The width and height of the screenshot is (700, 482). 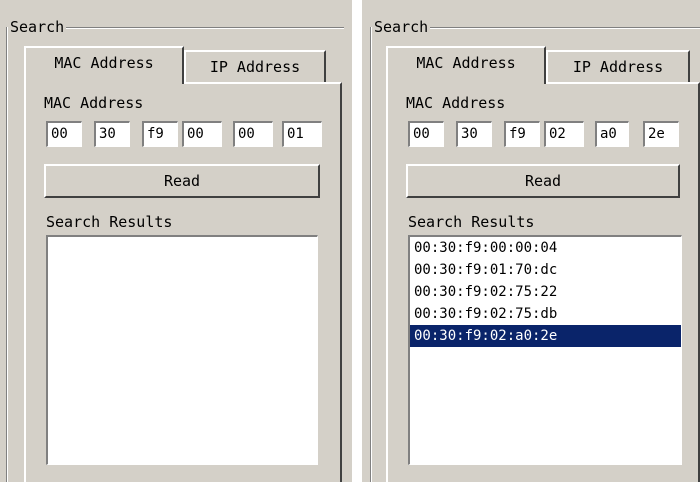 I want to click on list-item: 00:30:f9:01:70:dc, so click(x=545, y=270).